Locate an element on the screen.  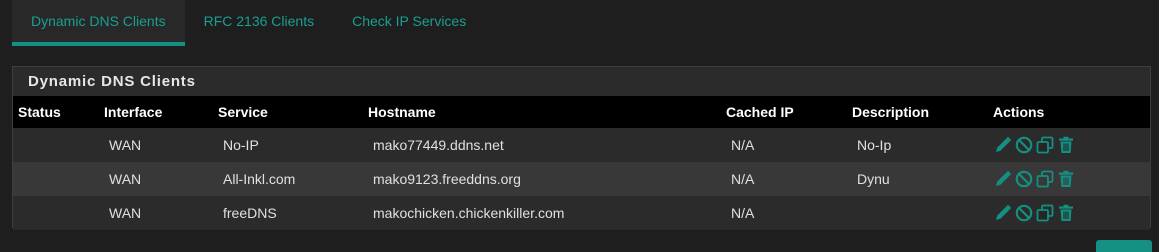
header-description: Description is located at coordinates (891, 112).